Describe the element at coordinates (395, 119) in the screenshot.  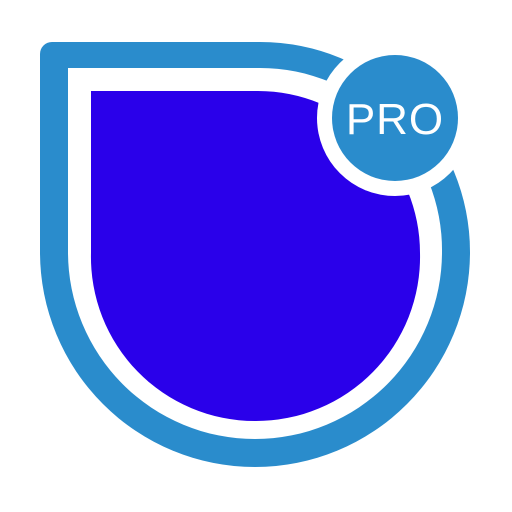
I see `pro-badge-label: PRO` at that location.